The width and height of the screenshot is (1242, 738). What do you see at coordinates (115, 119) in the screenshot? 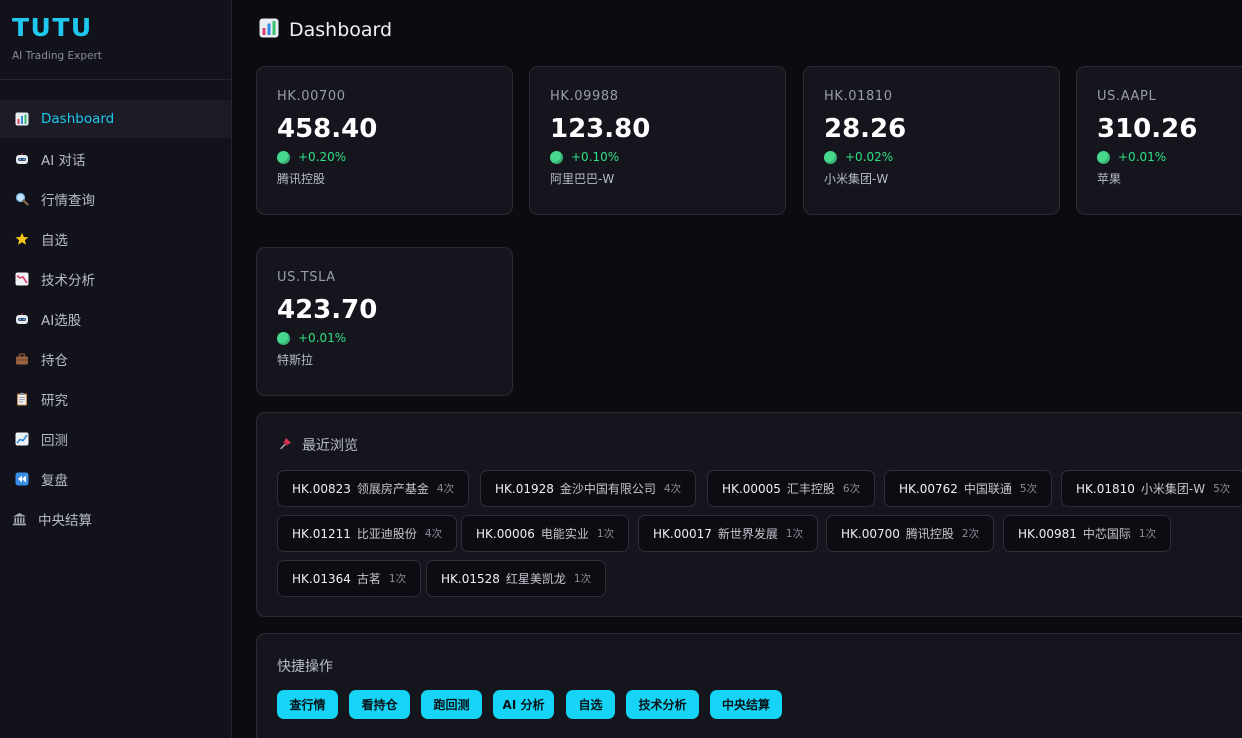
I see `sidebar-item-dashboard: Dashboard` at bounding box center [115, 119].